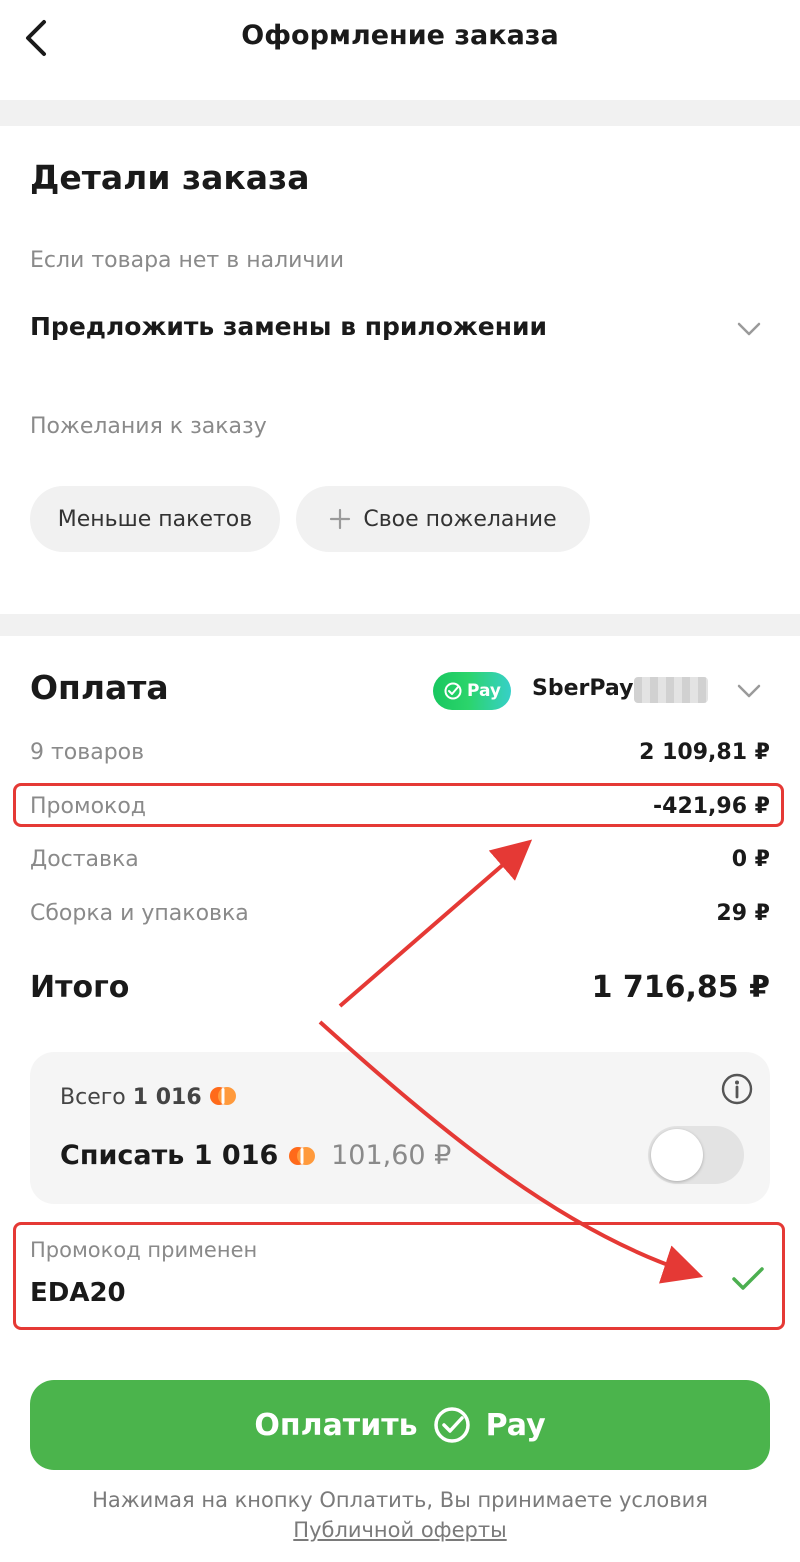 The width and height of the screenshot is (800, 1562). Describe the element at coordinates (80, 987) in the screenshot. I see `total-label: Итого` at that location.